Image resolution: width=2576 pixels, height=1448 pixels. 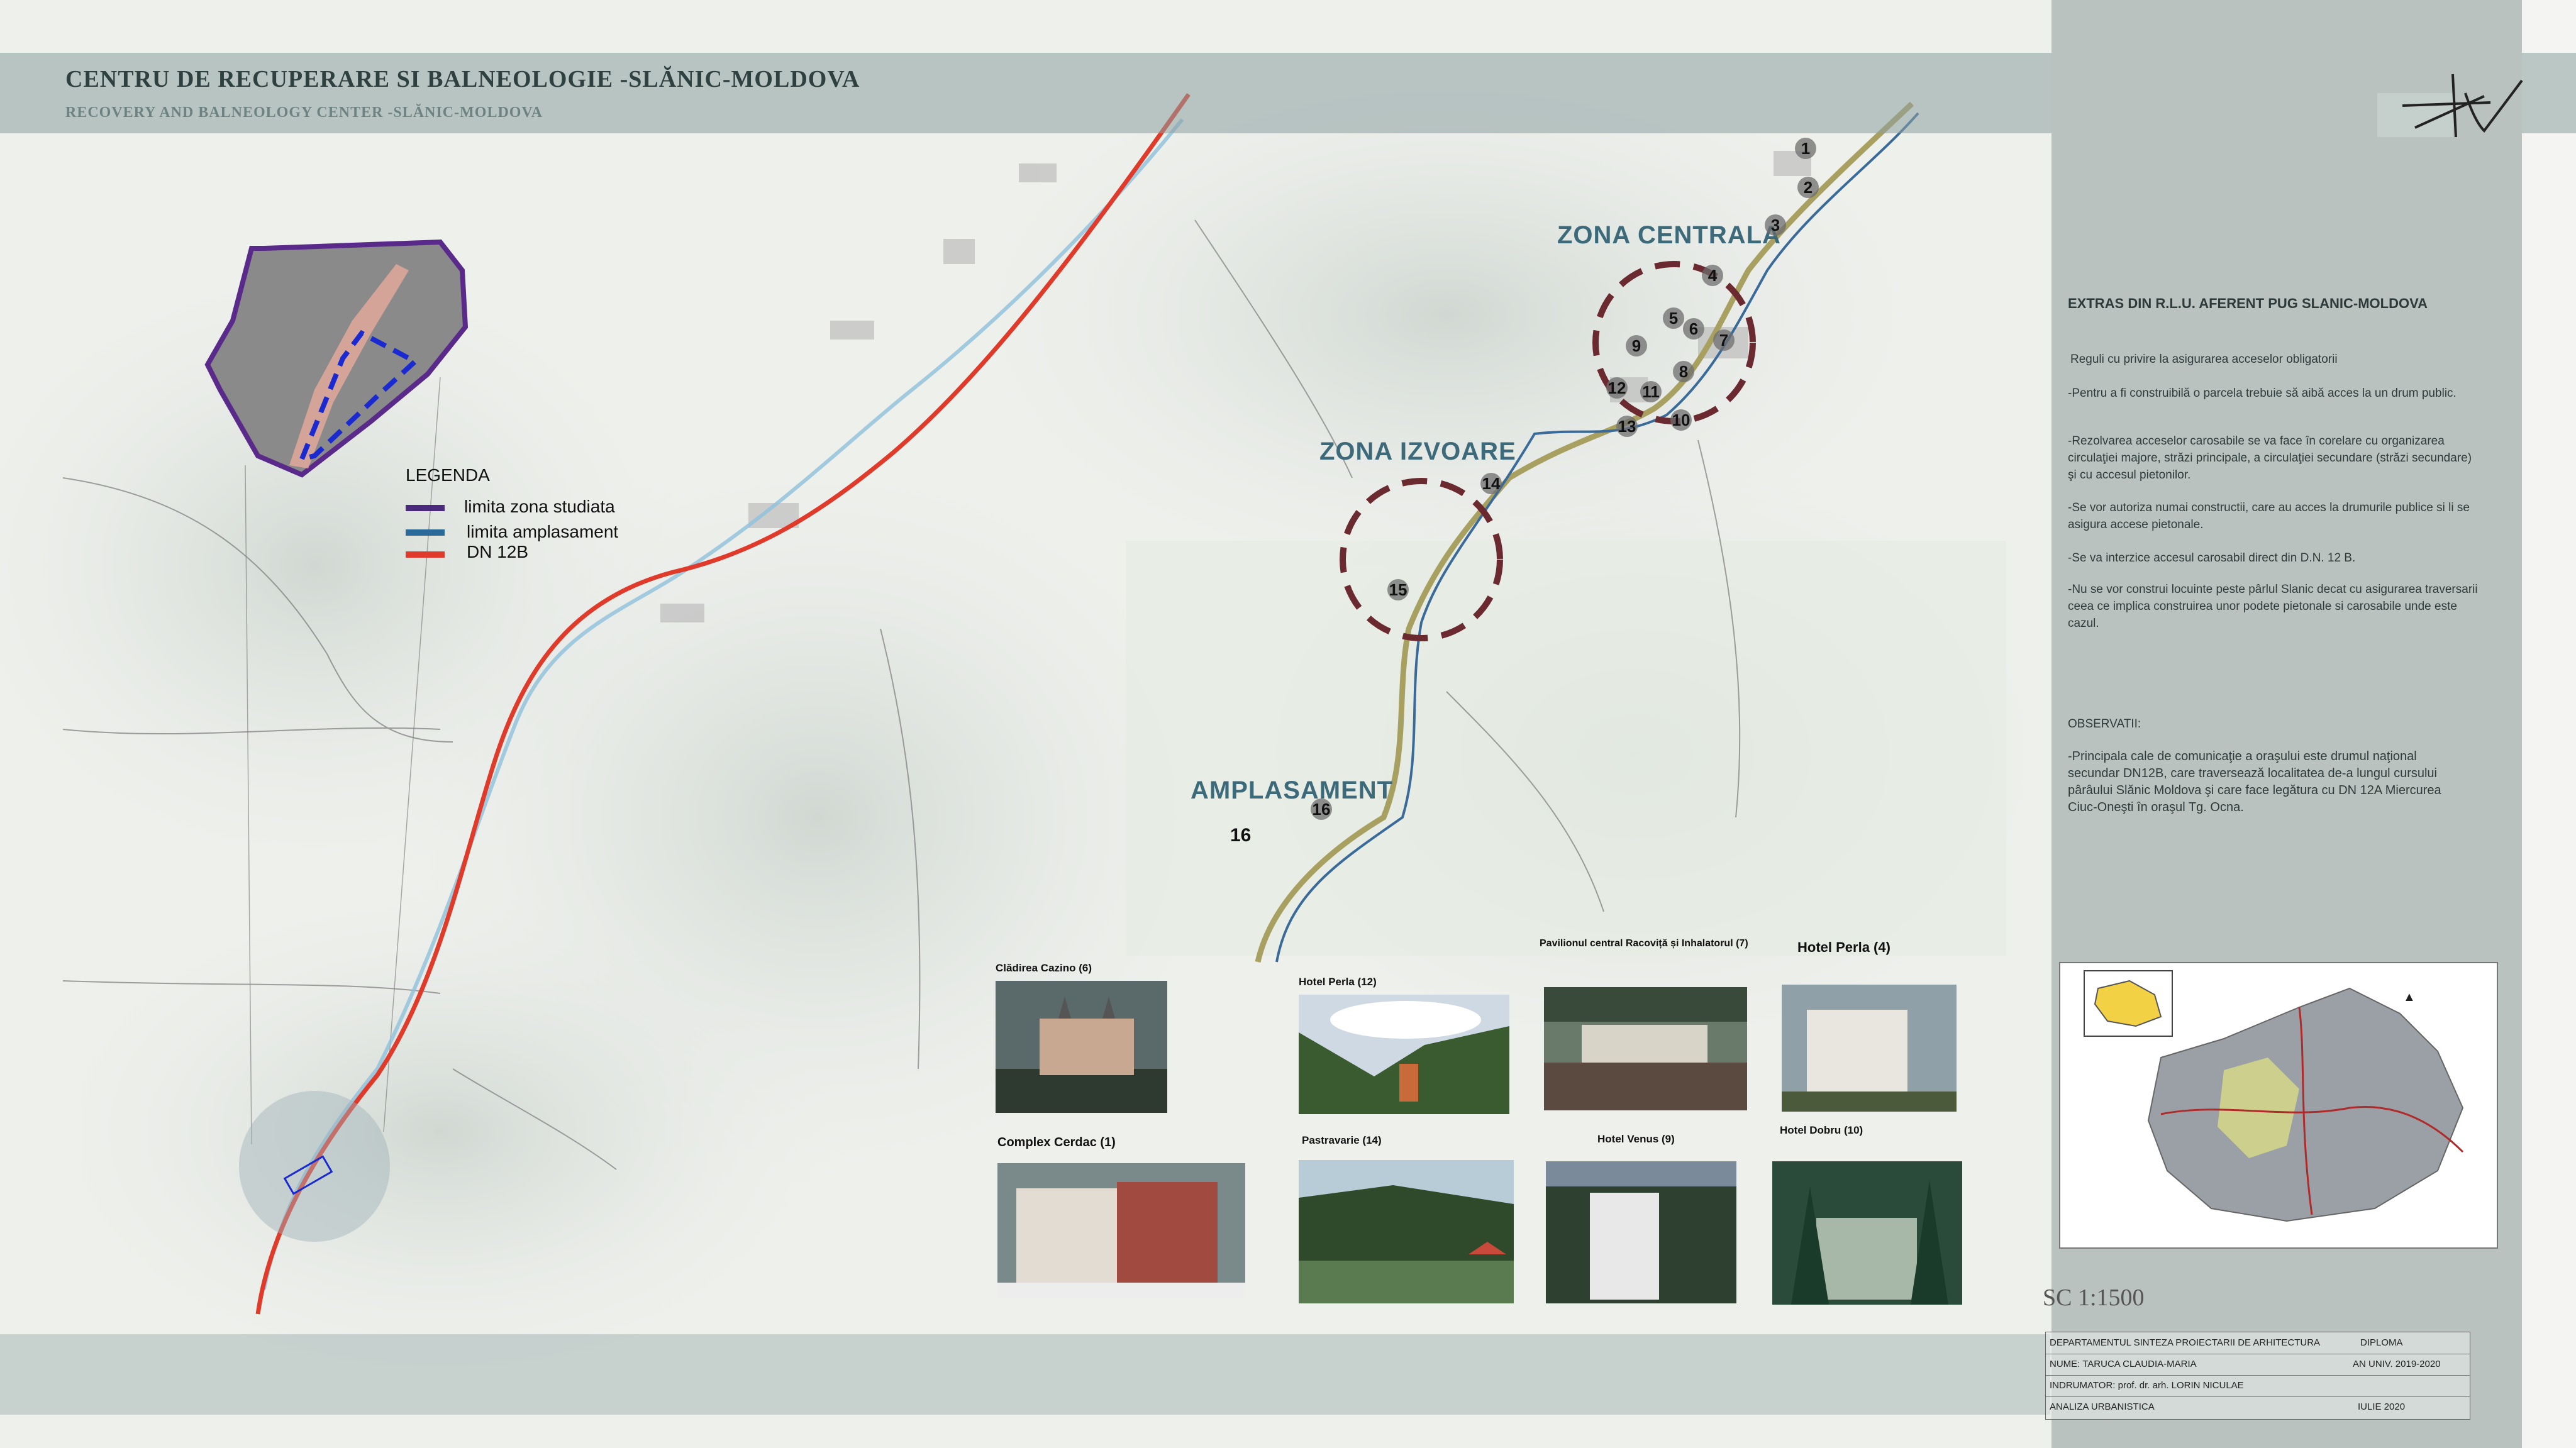 I want to click on photo-caption-cerdac: Complex Cerdac (1), so click(x=1056, y=1142).